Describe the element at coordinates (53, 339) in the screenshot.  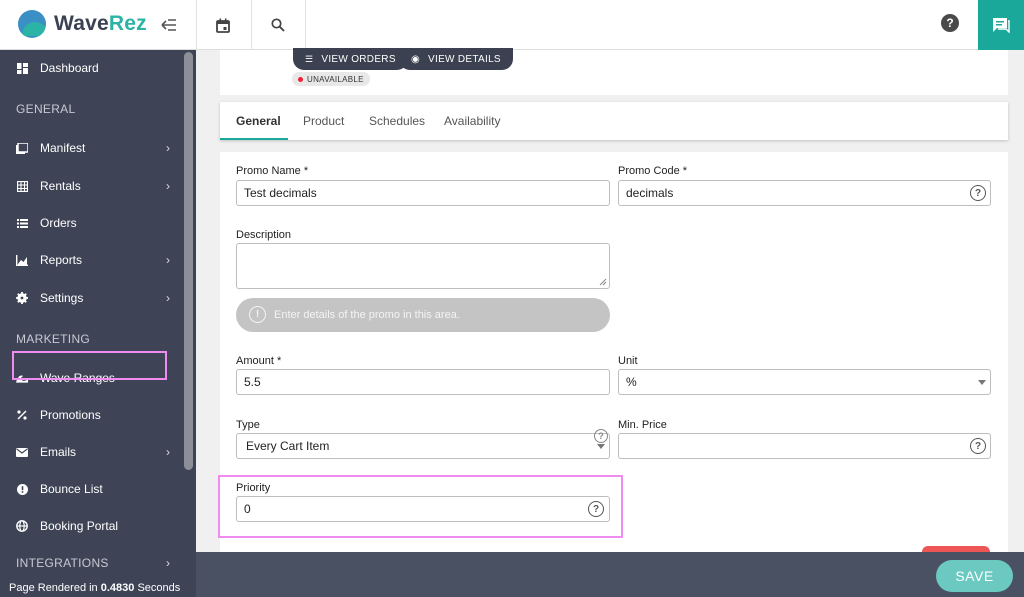
I see `section-marketing: MARKETING` at that location.